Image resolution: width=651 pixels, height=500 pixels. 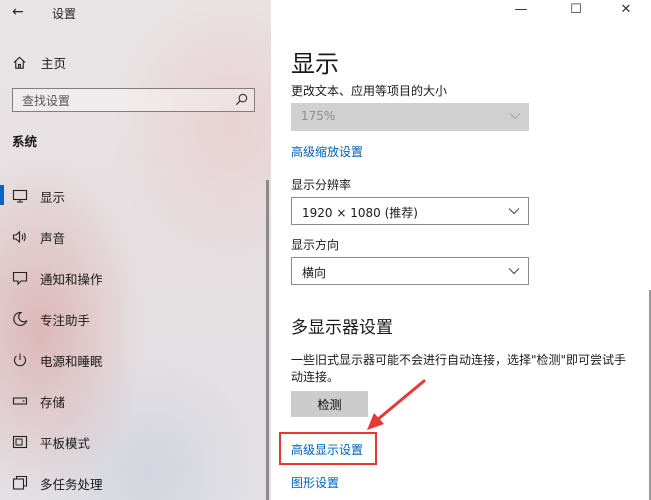 I want to click on notification-icon, so click(x=20, y=278).